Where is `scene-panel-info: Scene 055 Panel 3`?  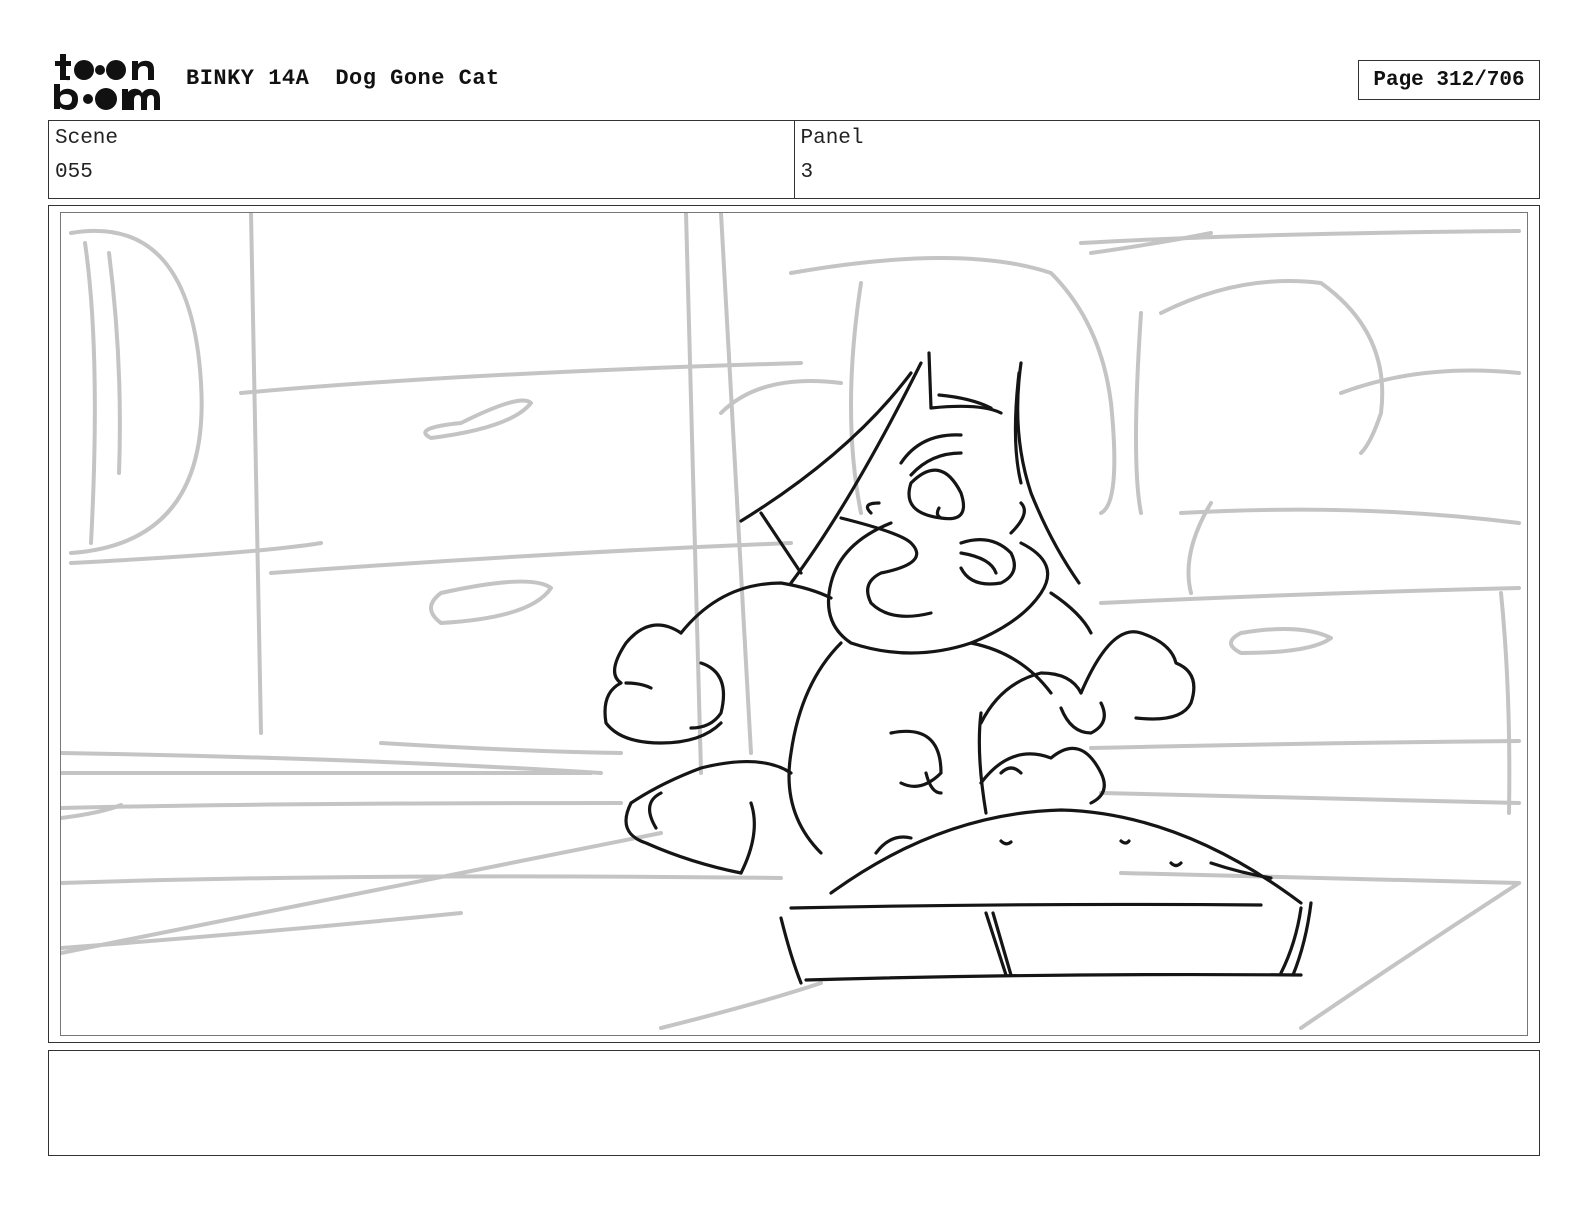
scene-panel-info: Scene 055 Panel 3 is located at coordinates (794, 159).